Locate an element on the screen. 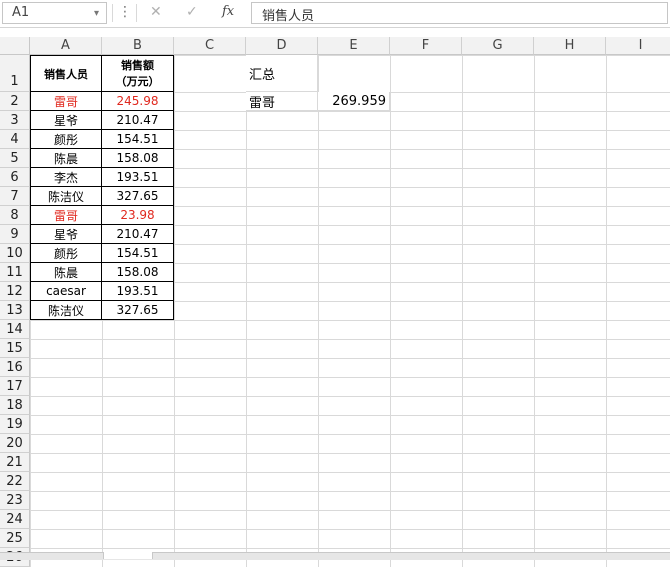 The height and width of the screenshot is (567, 670). column-header-f: F is located at coordinates (426, 46).